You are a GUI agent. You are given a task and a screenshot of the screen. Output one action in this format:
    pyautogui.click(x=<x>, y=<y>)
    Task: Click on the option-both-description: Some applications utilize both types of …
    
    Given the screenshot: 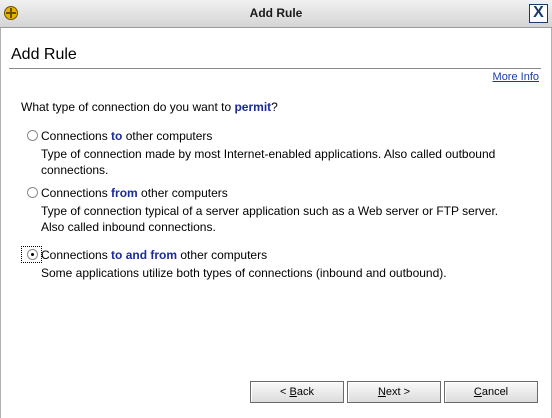 What is the action you would take?
    pyautogui.click(x=244, y=273)
    